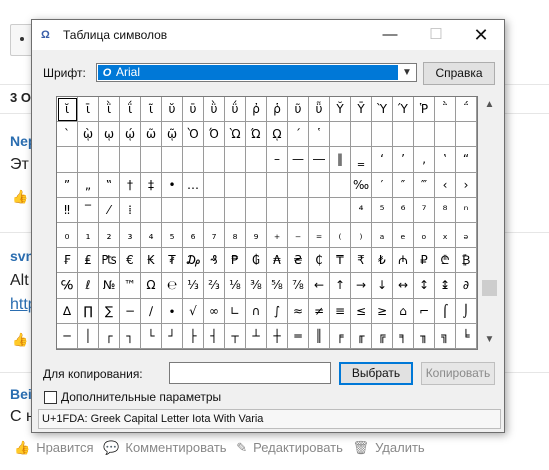 This screenshot has width=549, height=470. What do you see at coordinates (319, 311) in the screenshot?
I see `character-cell: ≠` at bounding box center [319, 311].